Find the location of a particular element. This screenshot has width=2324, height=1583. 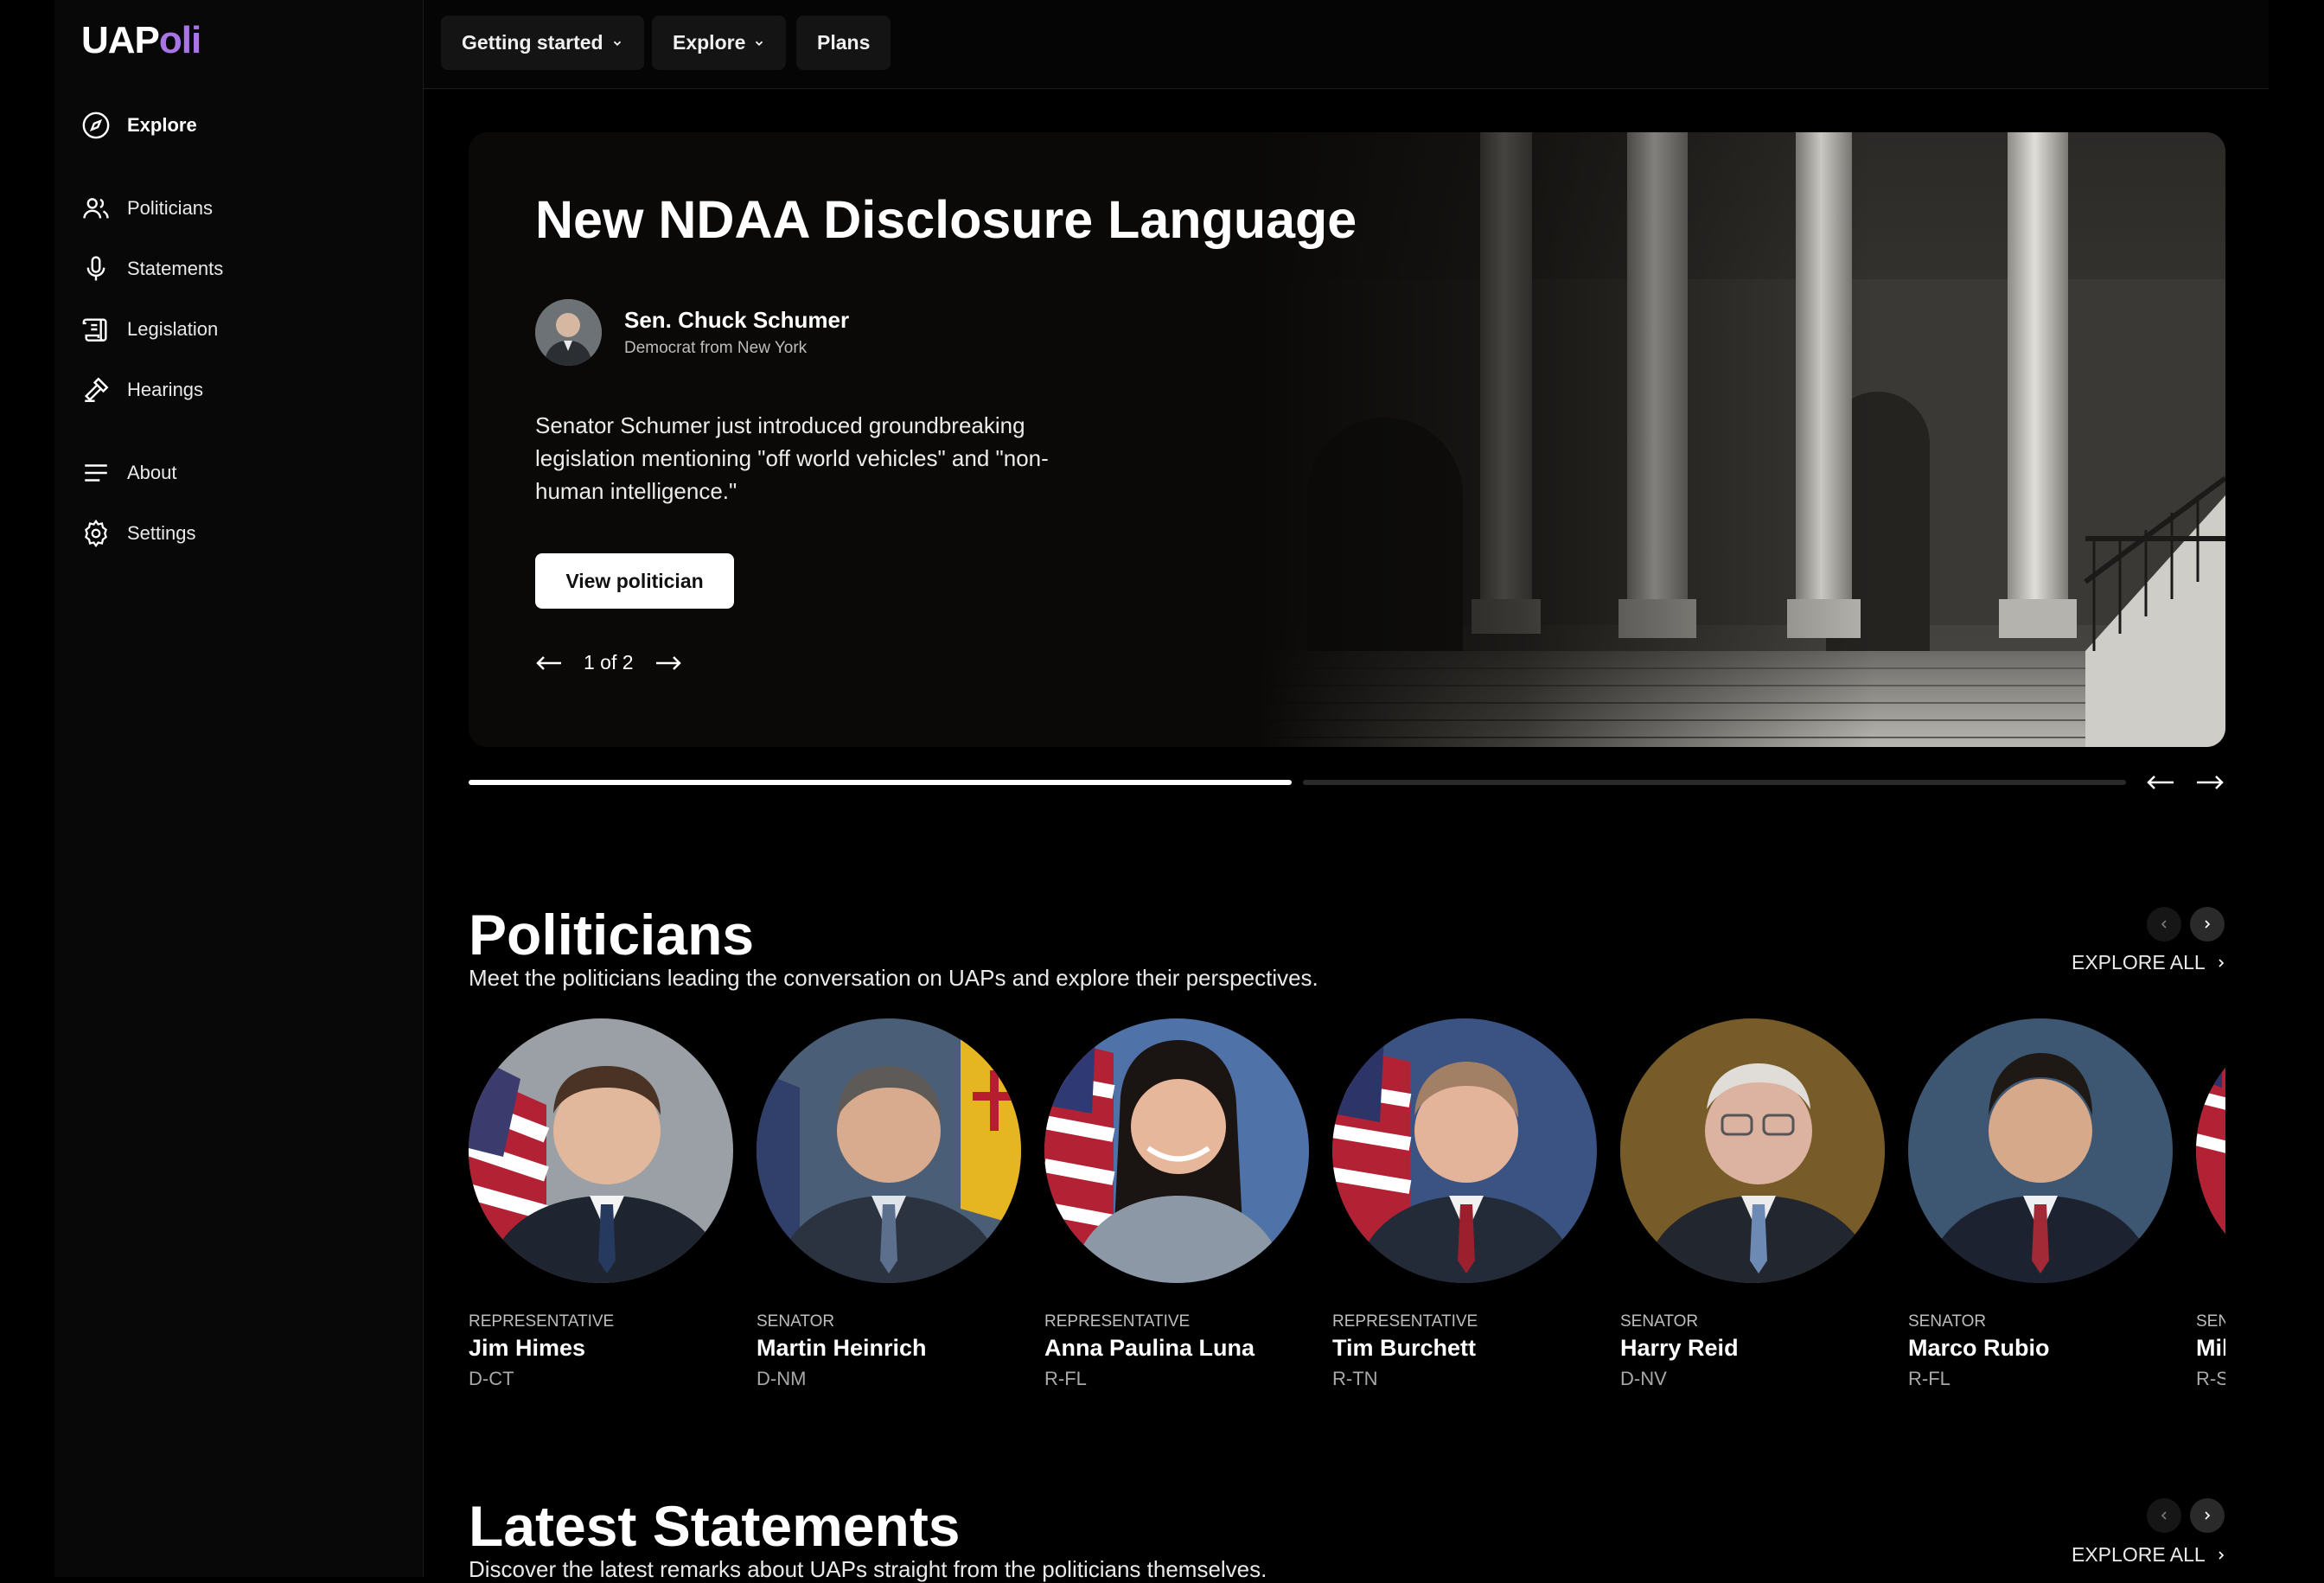

politician-name: Harry Reid is located at coordinates (1752, 1348).